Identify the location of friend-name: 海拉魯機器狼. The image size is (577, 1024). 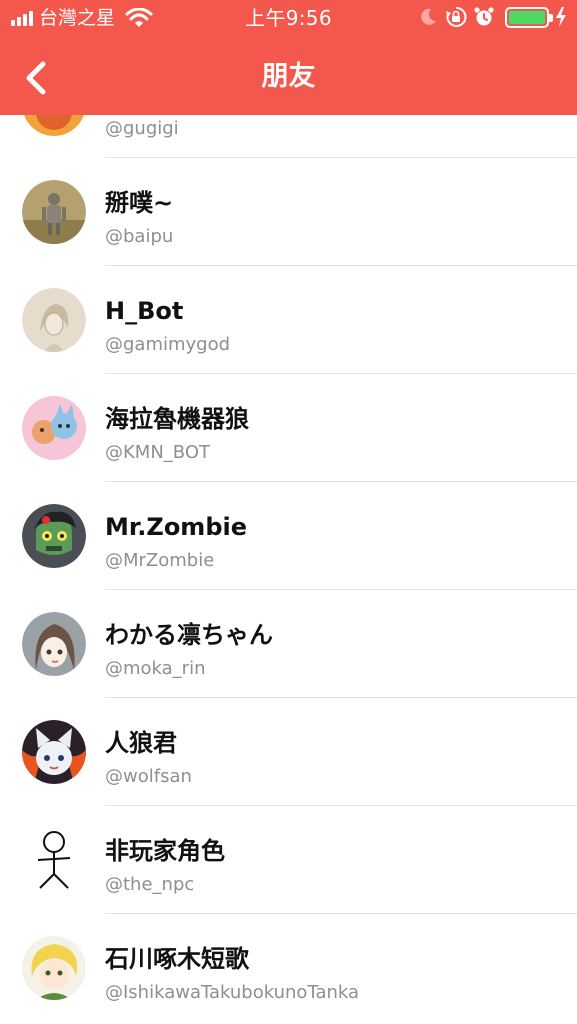
(177, 419).